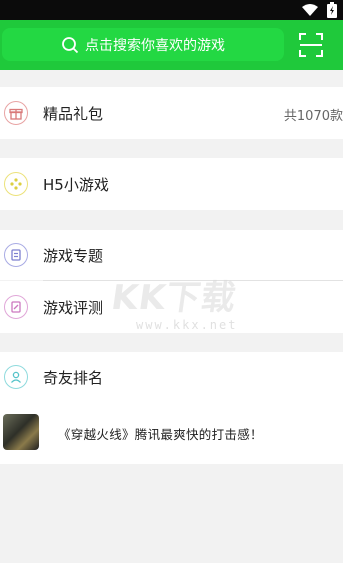 The image size is (343, 563). What do you see at coordinates (171, 307) in the screenshot?
I see `menu-item-game-reviews: 游戏评测` at bounding box center [171, 307].